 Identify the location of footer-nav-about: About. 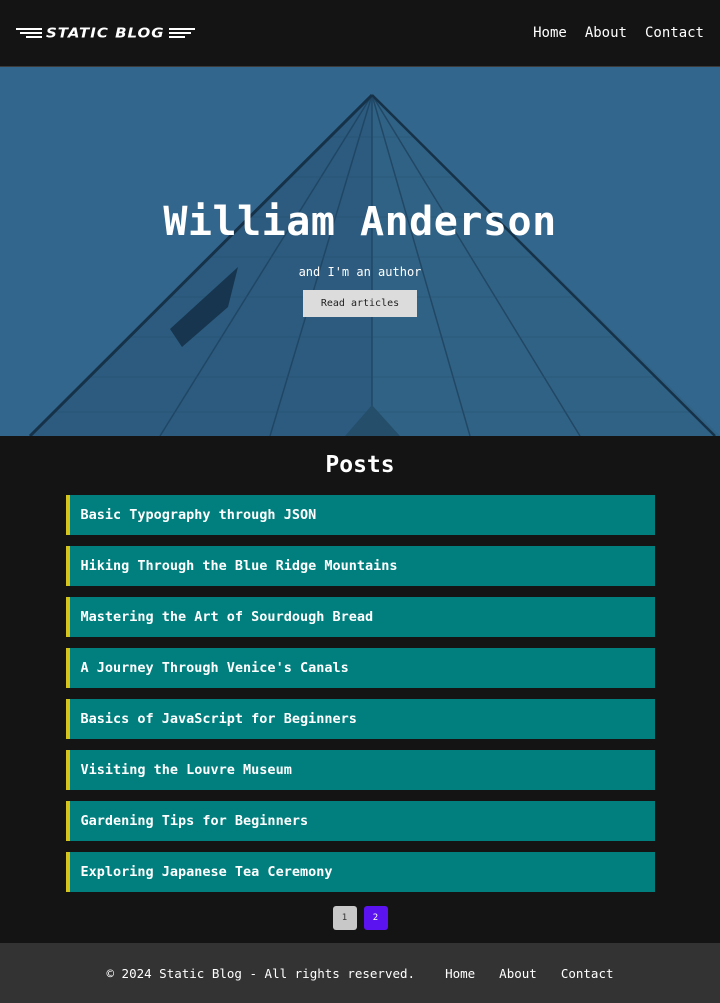
(518, 973).